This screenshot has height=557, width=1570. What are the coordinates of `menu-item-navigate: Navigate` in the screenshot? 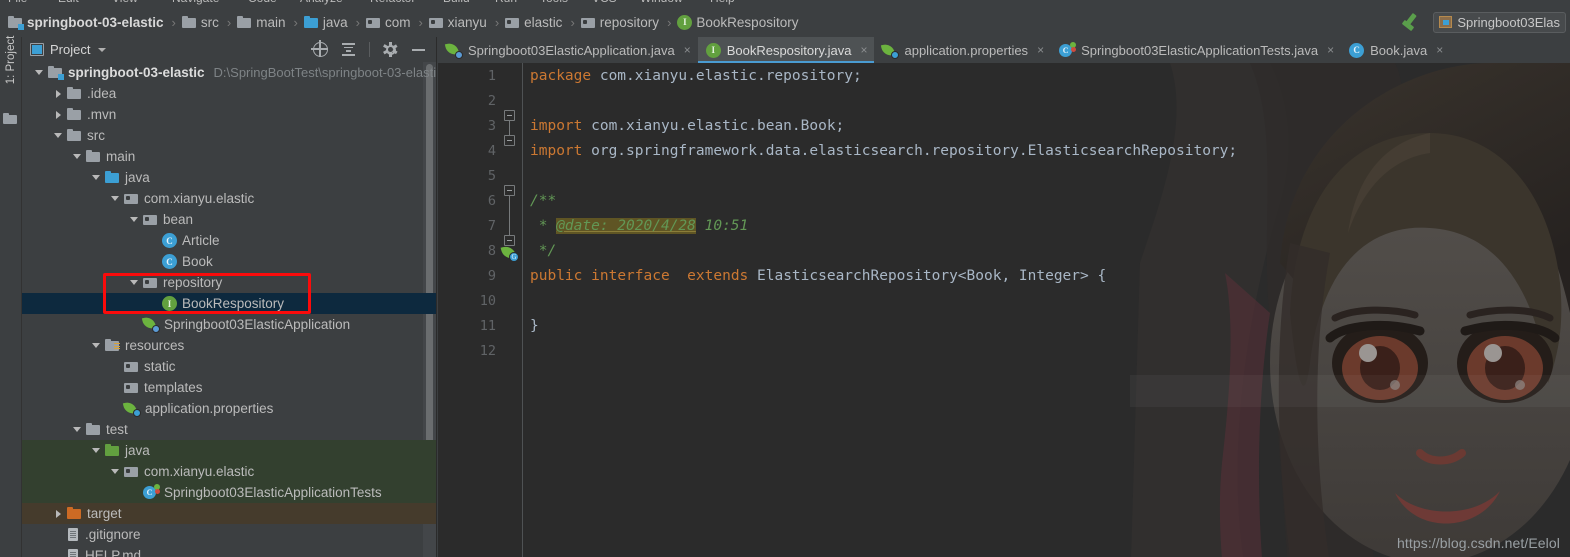 It's located at (195, 2).